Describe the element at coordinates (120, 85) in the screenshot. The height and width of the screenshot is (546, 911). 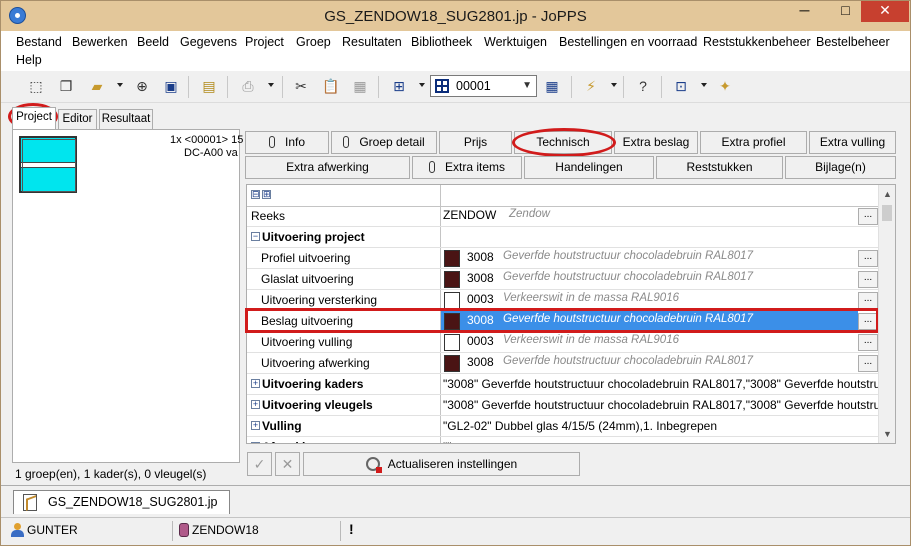
I see `open-dropdown-icon` at that location.